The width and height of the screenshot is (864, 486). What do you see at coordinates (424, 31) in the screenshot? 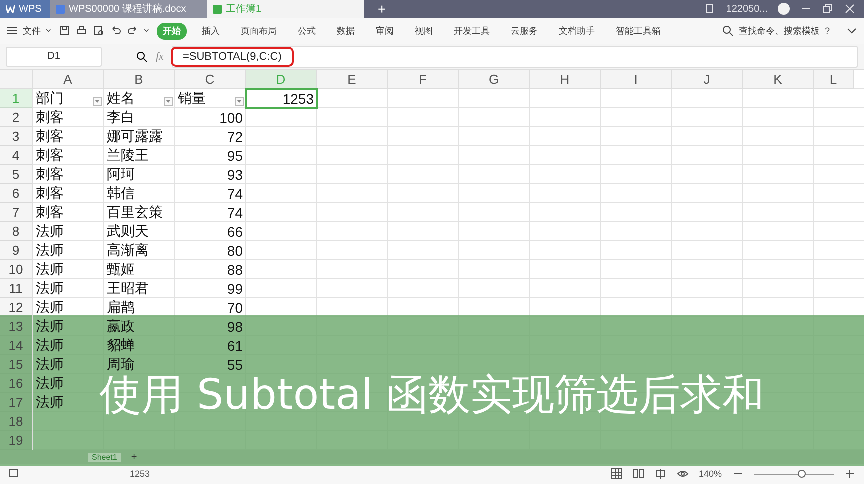
I see `ribbon-tab: 视图` at bounding box center [424, 31].